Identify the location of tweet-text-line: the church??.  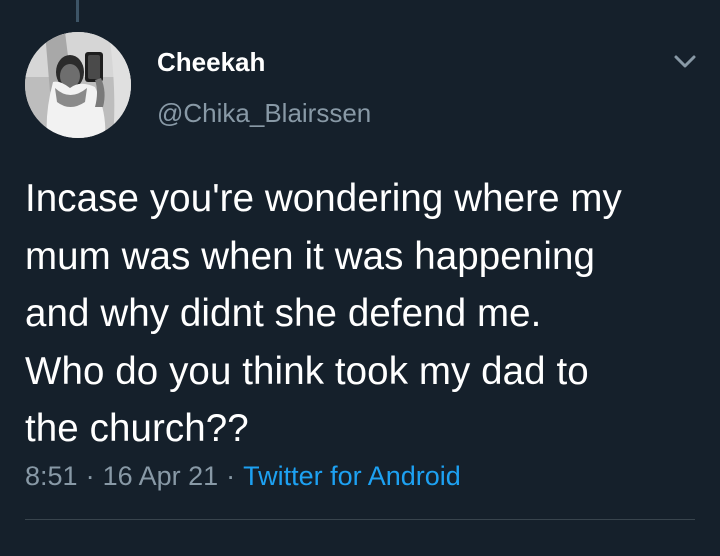
(137, 428).